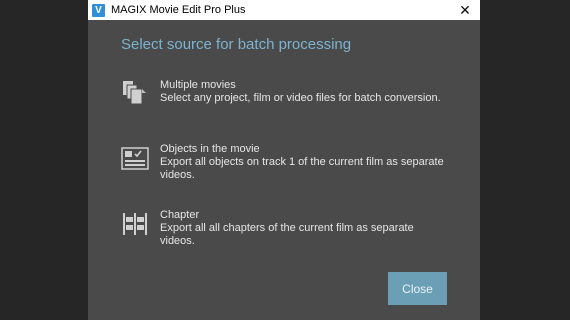 The height and width of the screenshot is (320, 570). What do you see at coordinates (210, 149) in the screenshot?
I see `option-title: Objects in the movie` at bounding box center [210, 149].